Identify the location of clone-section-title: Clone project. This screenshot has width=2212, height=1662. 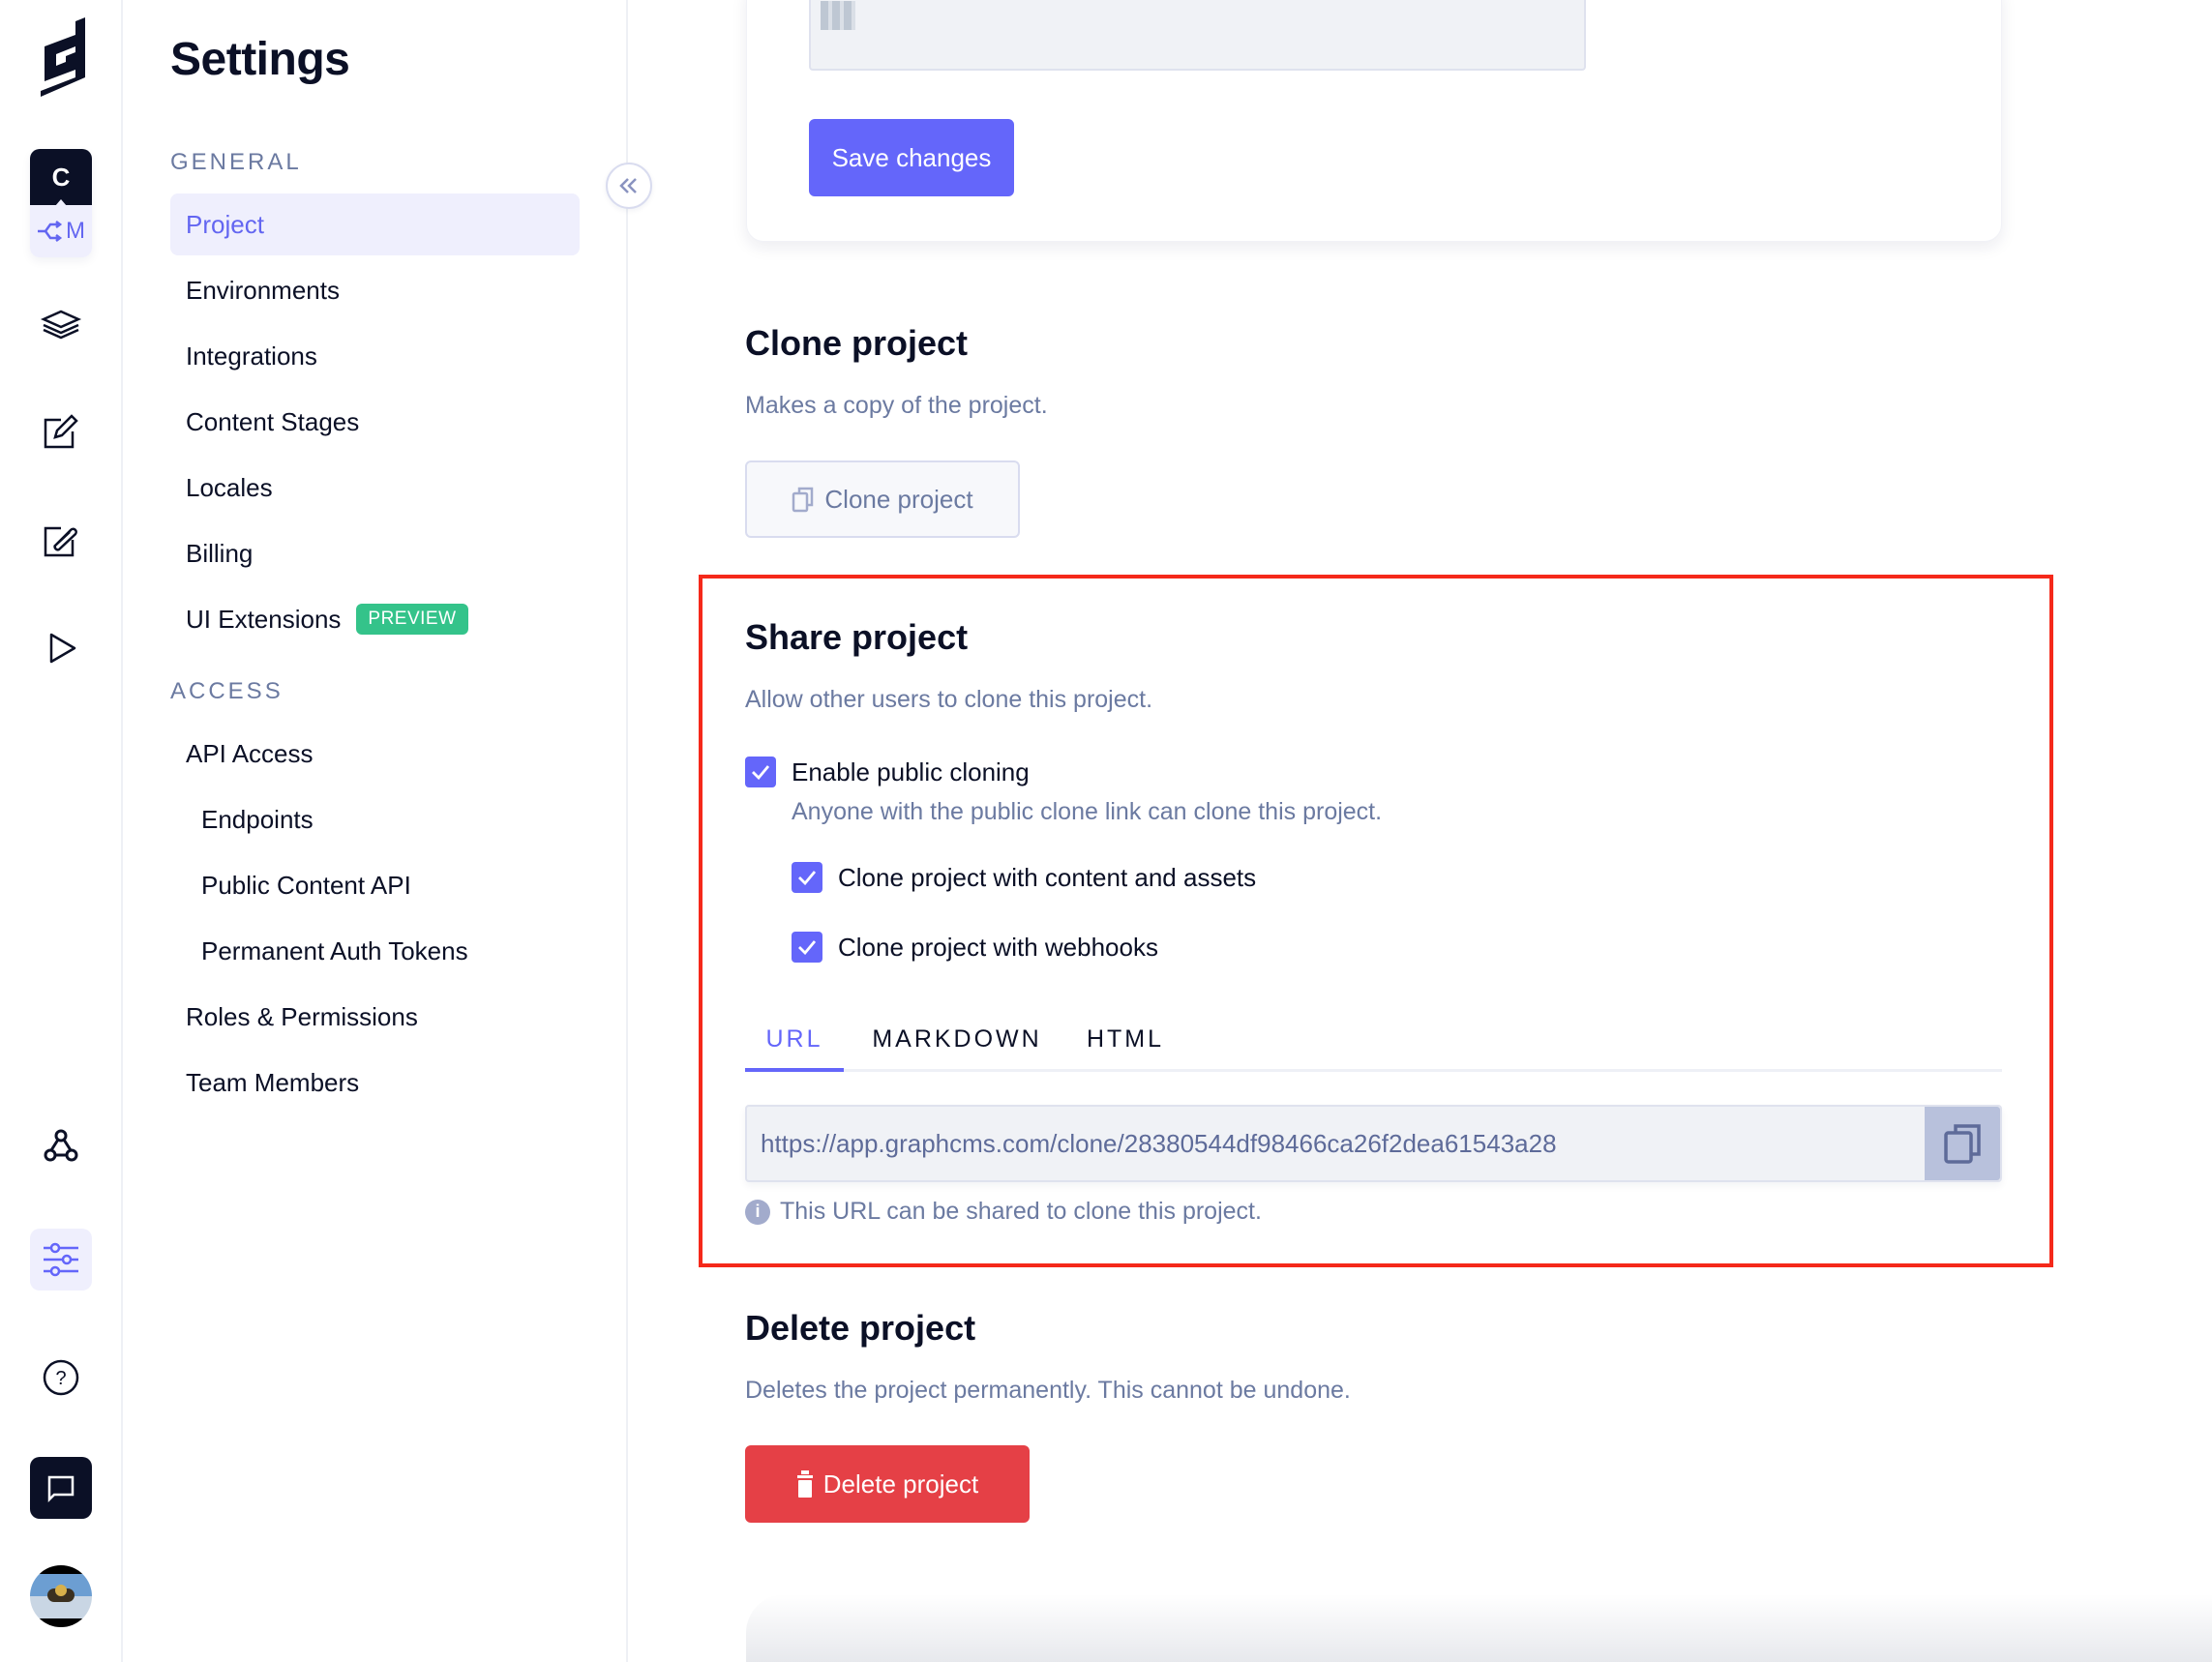
(857, 343).